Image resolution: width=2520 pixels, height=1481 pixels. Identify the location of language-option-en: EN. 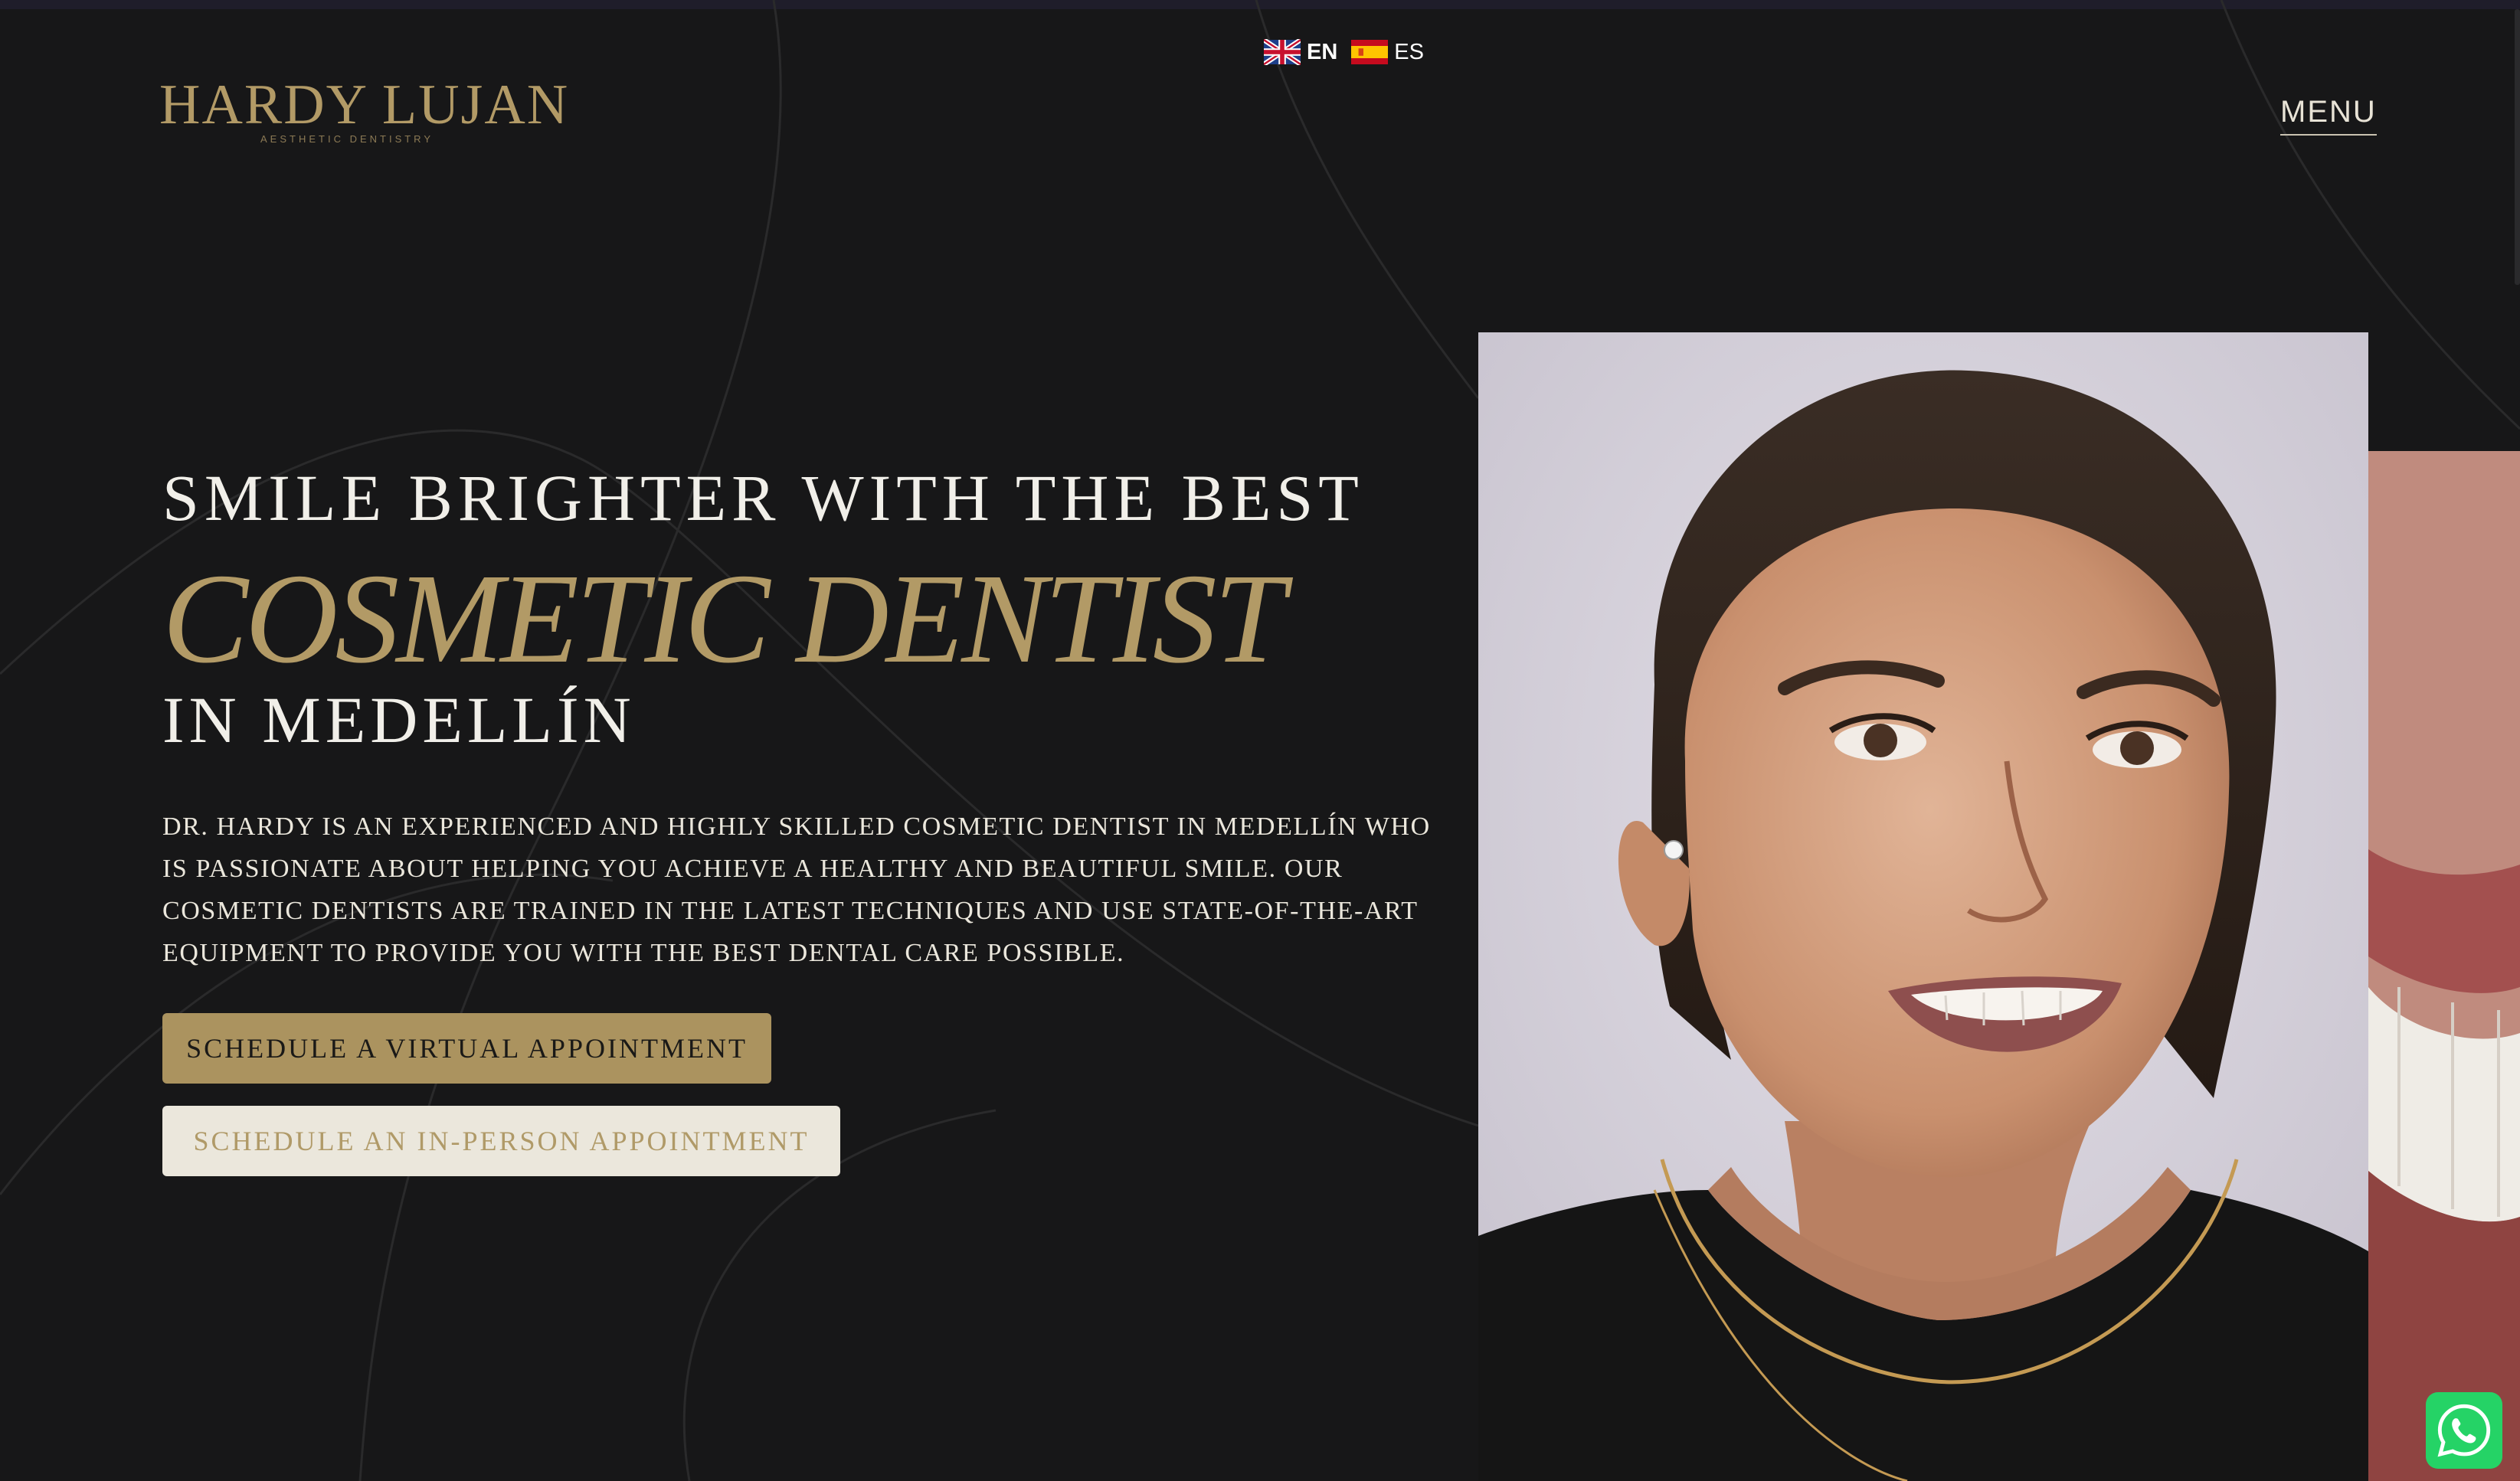
(1300, 52).